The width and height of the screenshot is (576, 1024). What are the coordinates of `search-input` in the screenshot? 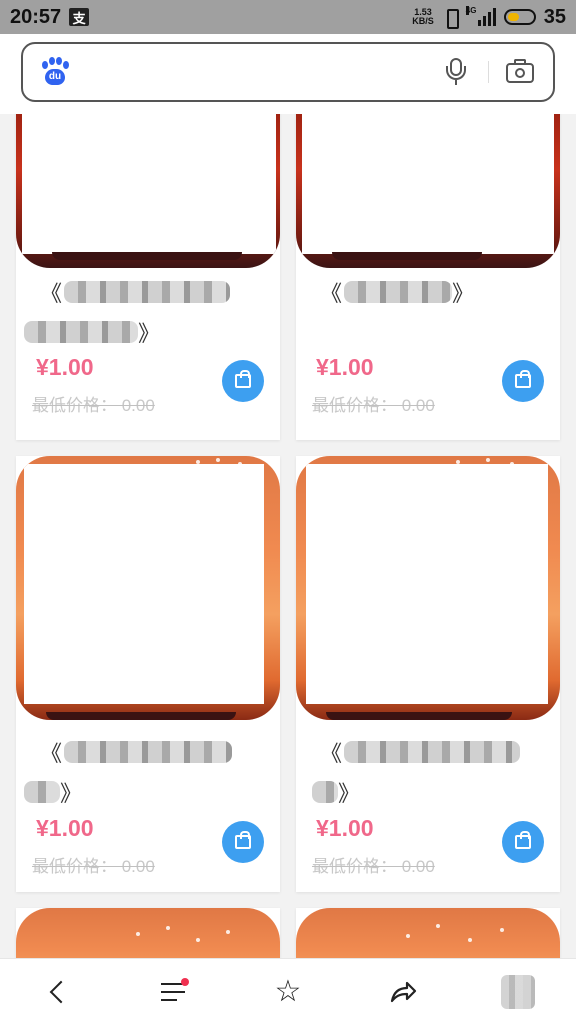 It's located at (259, 72).